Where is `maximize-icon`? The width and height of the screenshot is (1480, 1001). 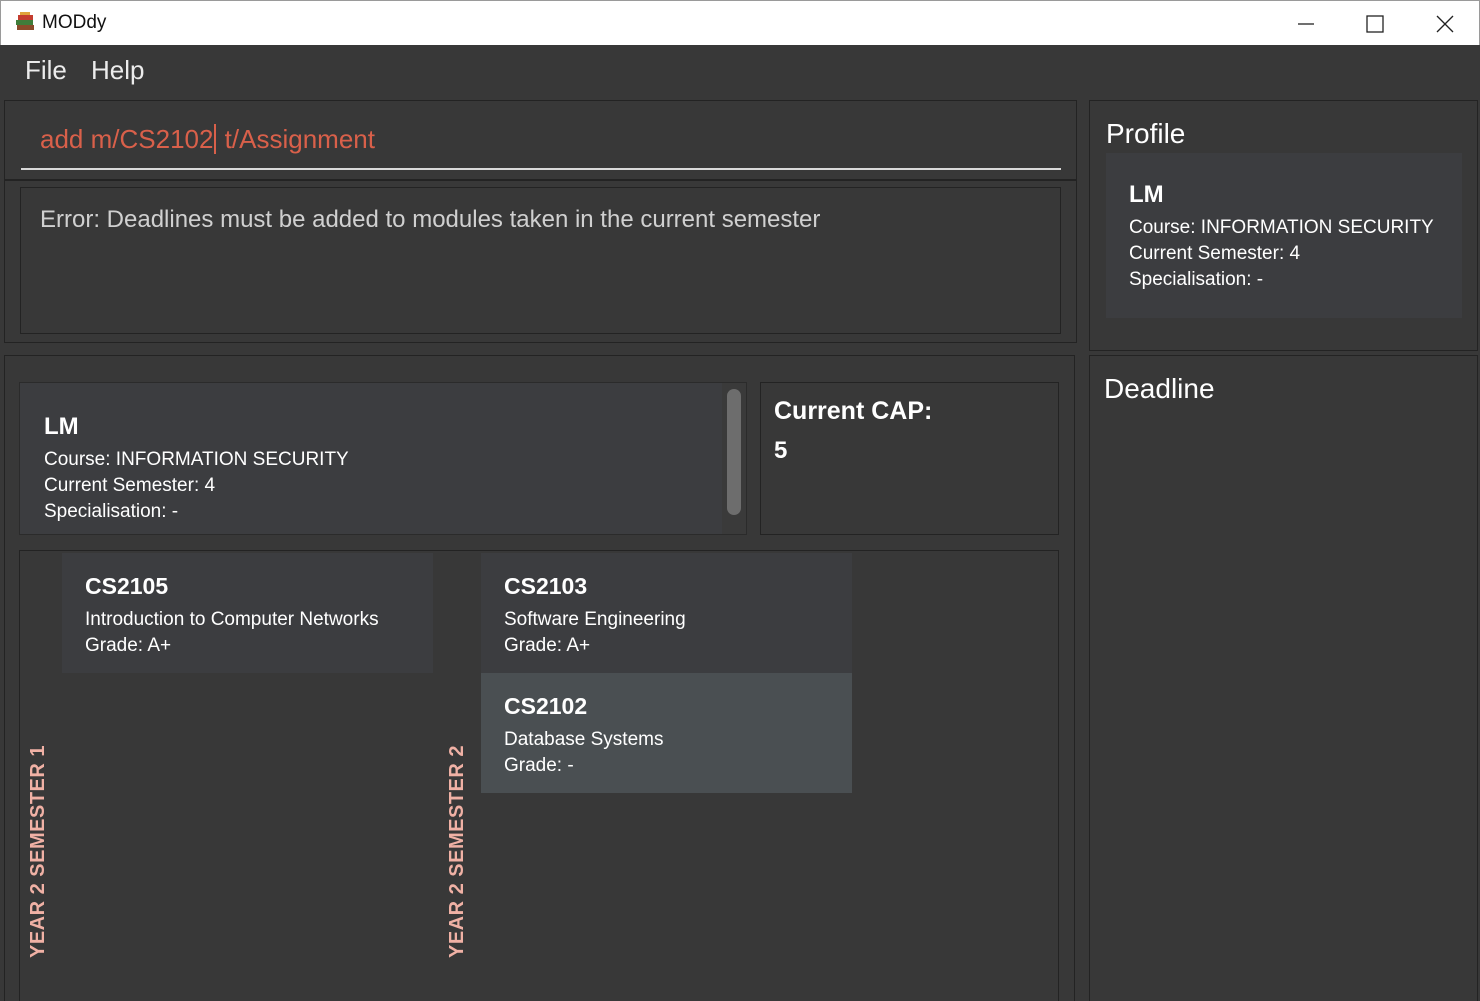 maximize-icon is located at coordinates (1375, 24).